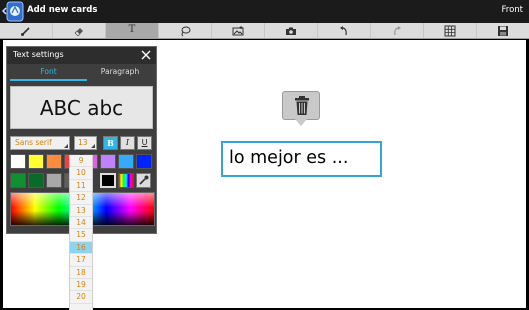 This screenshot has width=529, height=310. I want to click on eraser-tool, so click(79, 30).